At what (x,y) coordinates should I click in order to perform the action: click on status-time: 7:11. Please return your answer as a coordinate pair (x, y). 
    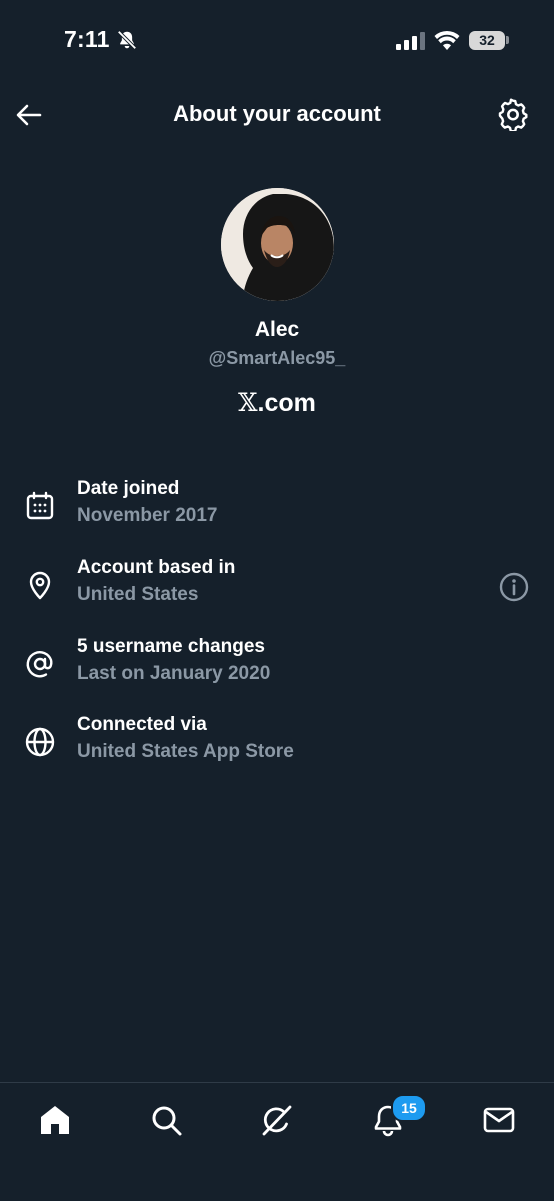
    Looking at the image, I should click on (87, 39).